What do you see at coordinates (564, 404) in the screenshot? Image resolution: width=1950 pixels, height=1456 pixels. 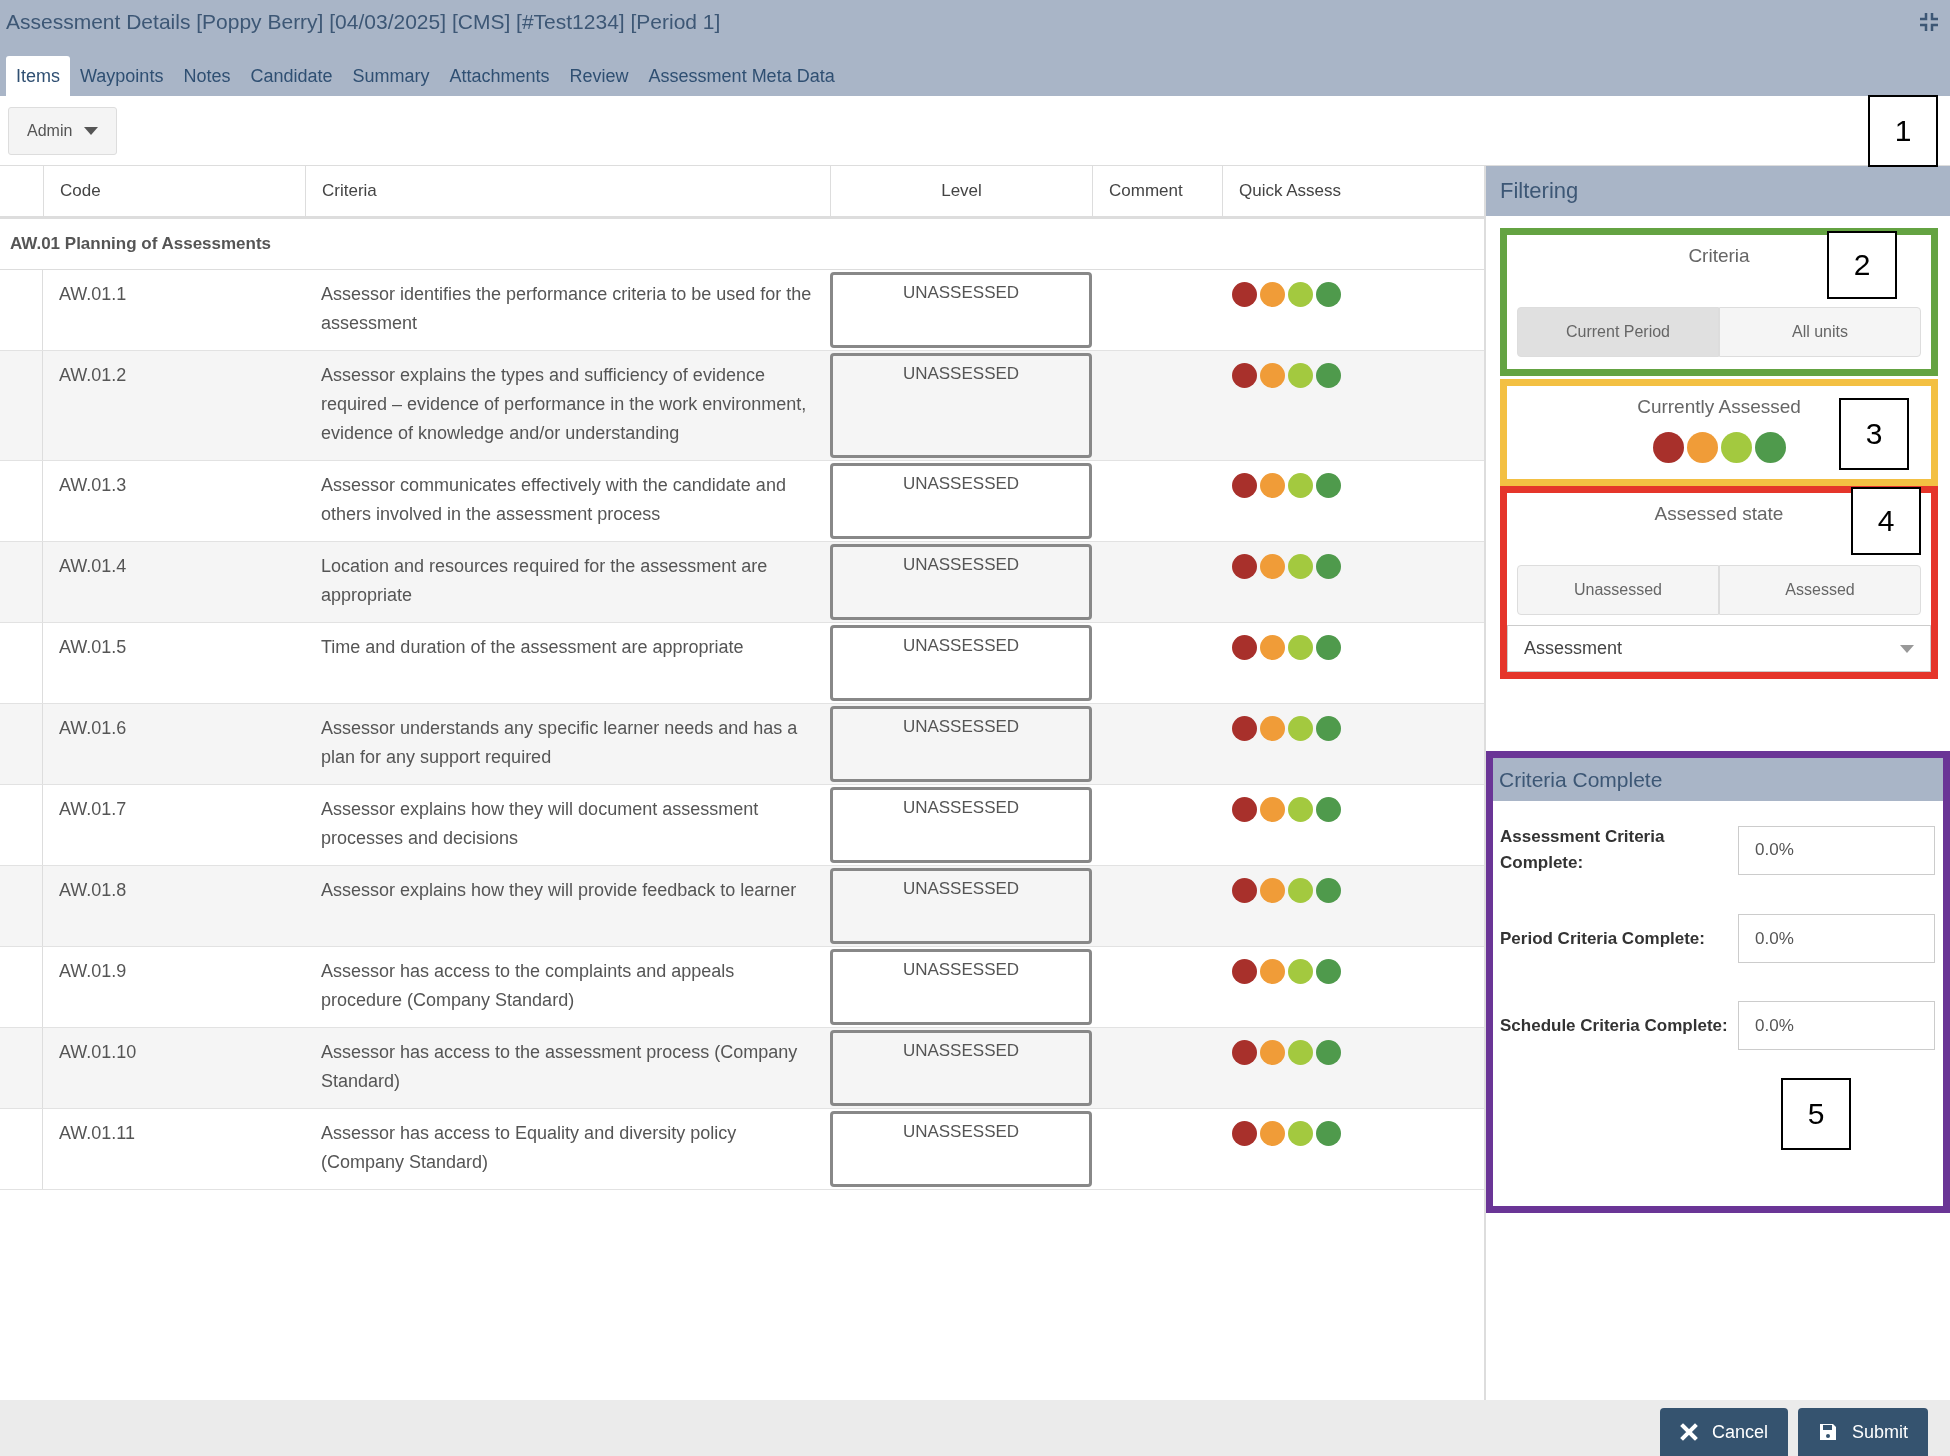 I see `criteria-cell-text: Assessor explains the types and sufficiency of evidence required – evidence of performance in the work environment, evidence of knowledge and/or understanding` at bounding box center [564, 404].